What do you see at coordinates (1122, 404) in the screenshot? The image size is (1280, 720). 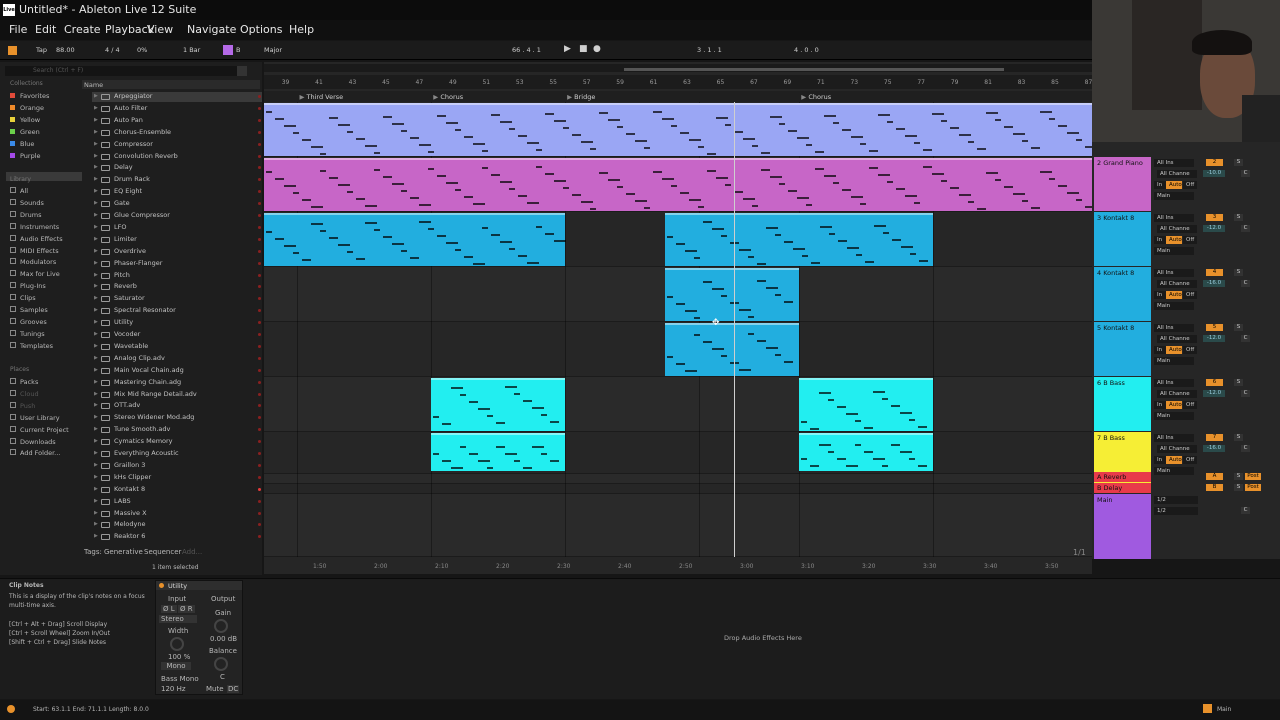 I see `track-header: 6 B Bass` at bounding box center [1122, 404].